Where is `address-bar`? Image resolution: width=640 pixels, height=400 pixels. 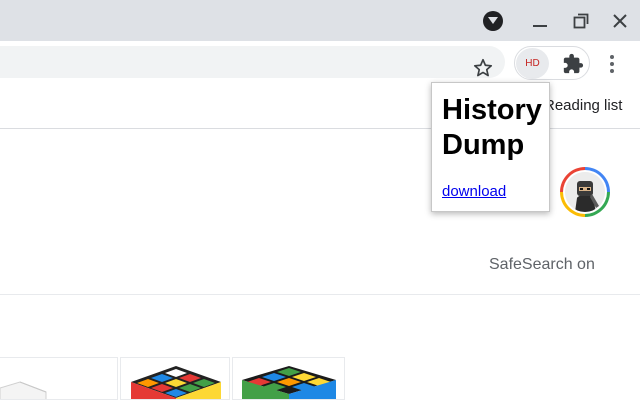 address-bar is located at coordinates (252, 62).